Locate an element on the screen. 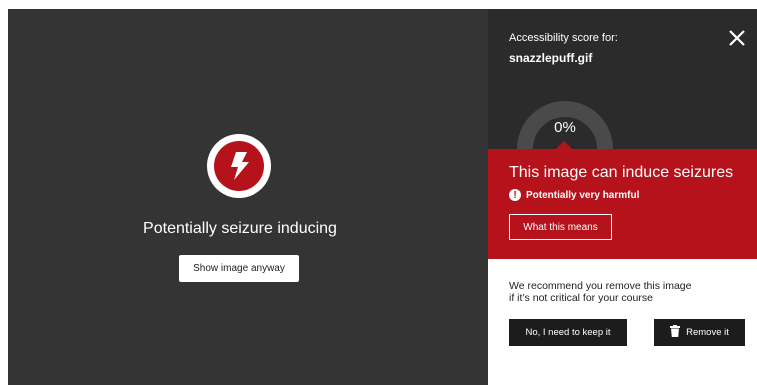 This screenshot has height=385, width=757. gauge-pointer is located at coordinates (564, 145).